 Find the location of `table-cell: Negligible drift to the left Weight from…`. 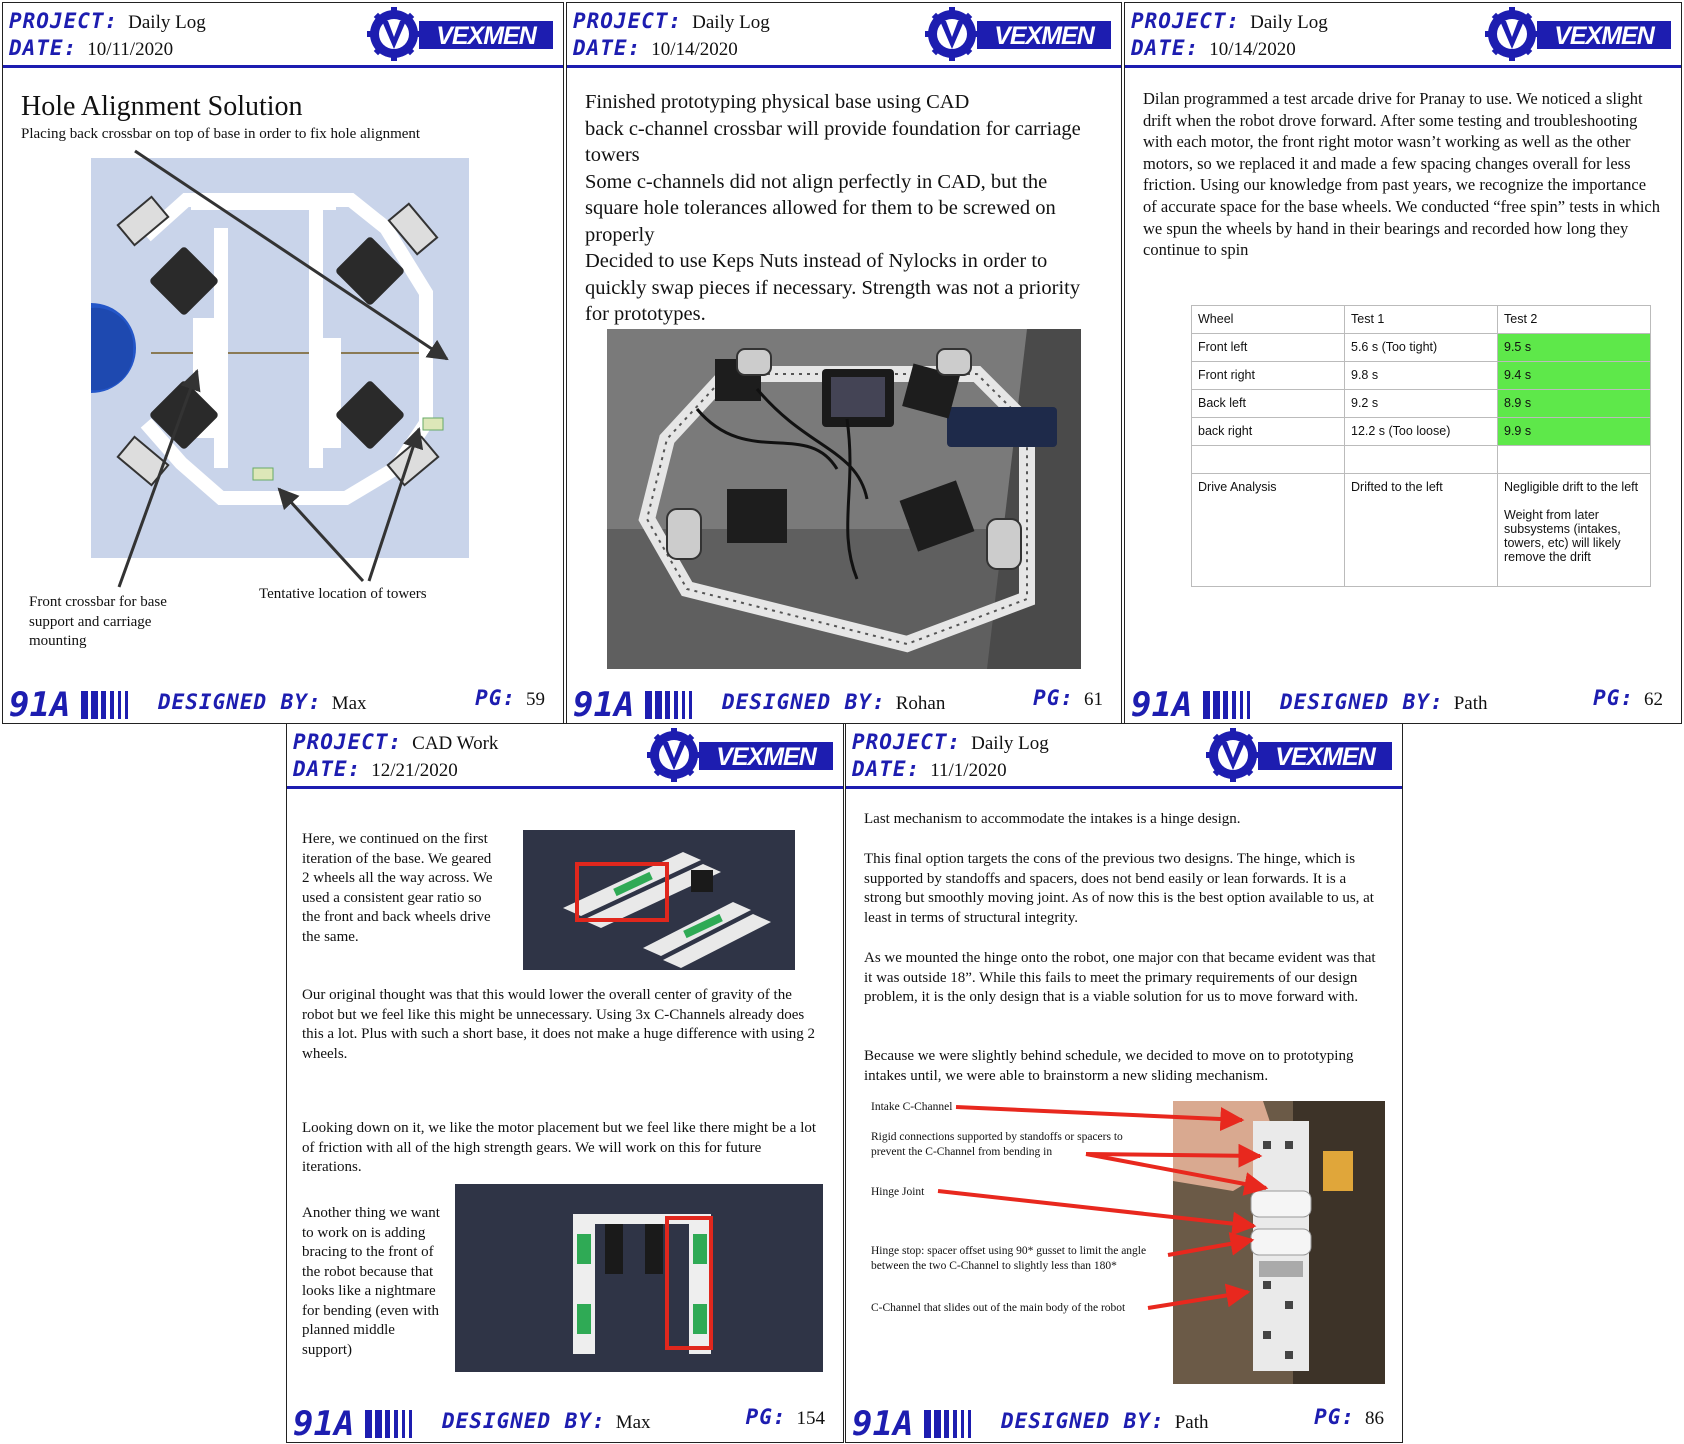

table-cell: Negligible drift to the left Weight from… is located at coordinates (1574, 530).